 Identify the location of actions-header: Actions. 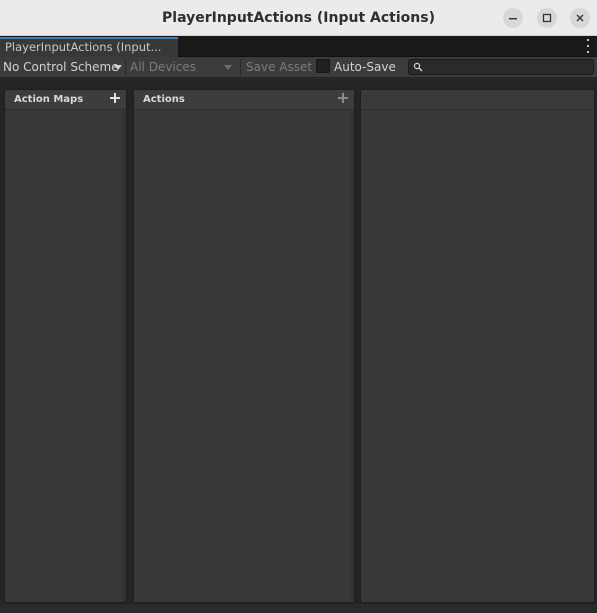
(244, 100).